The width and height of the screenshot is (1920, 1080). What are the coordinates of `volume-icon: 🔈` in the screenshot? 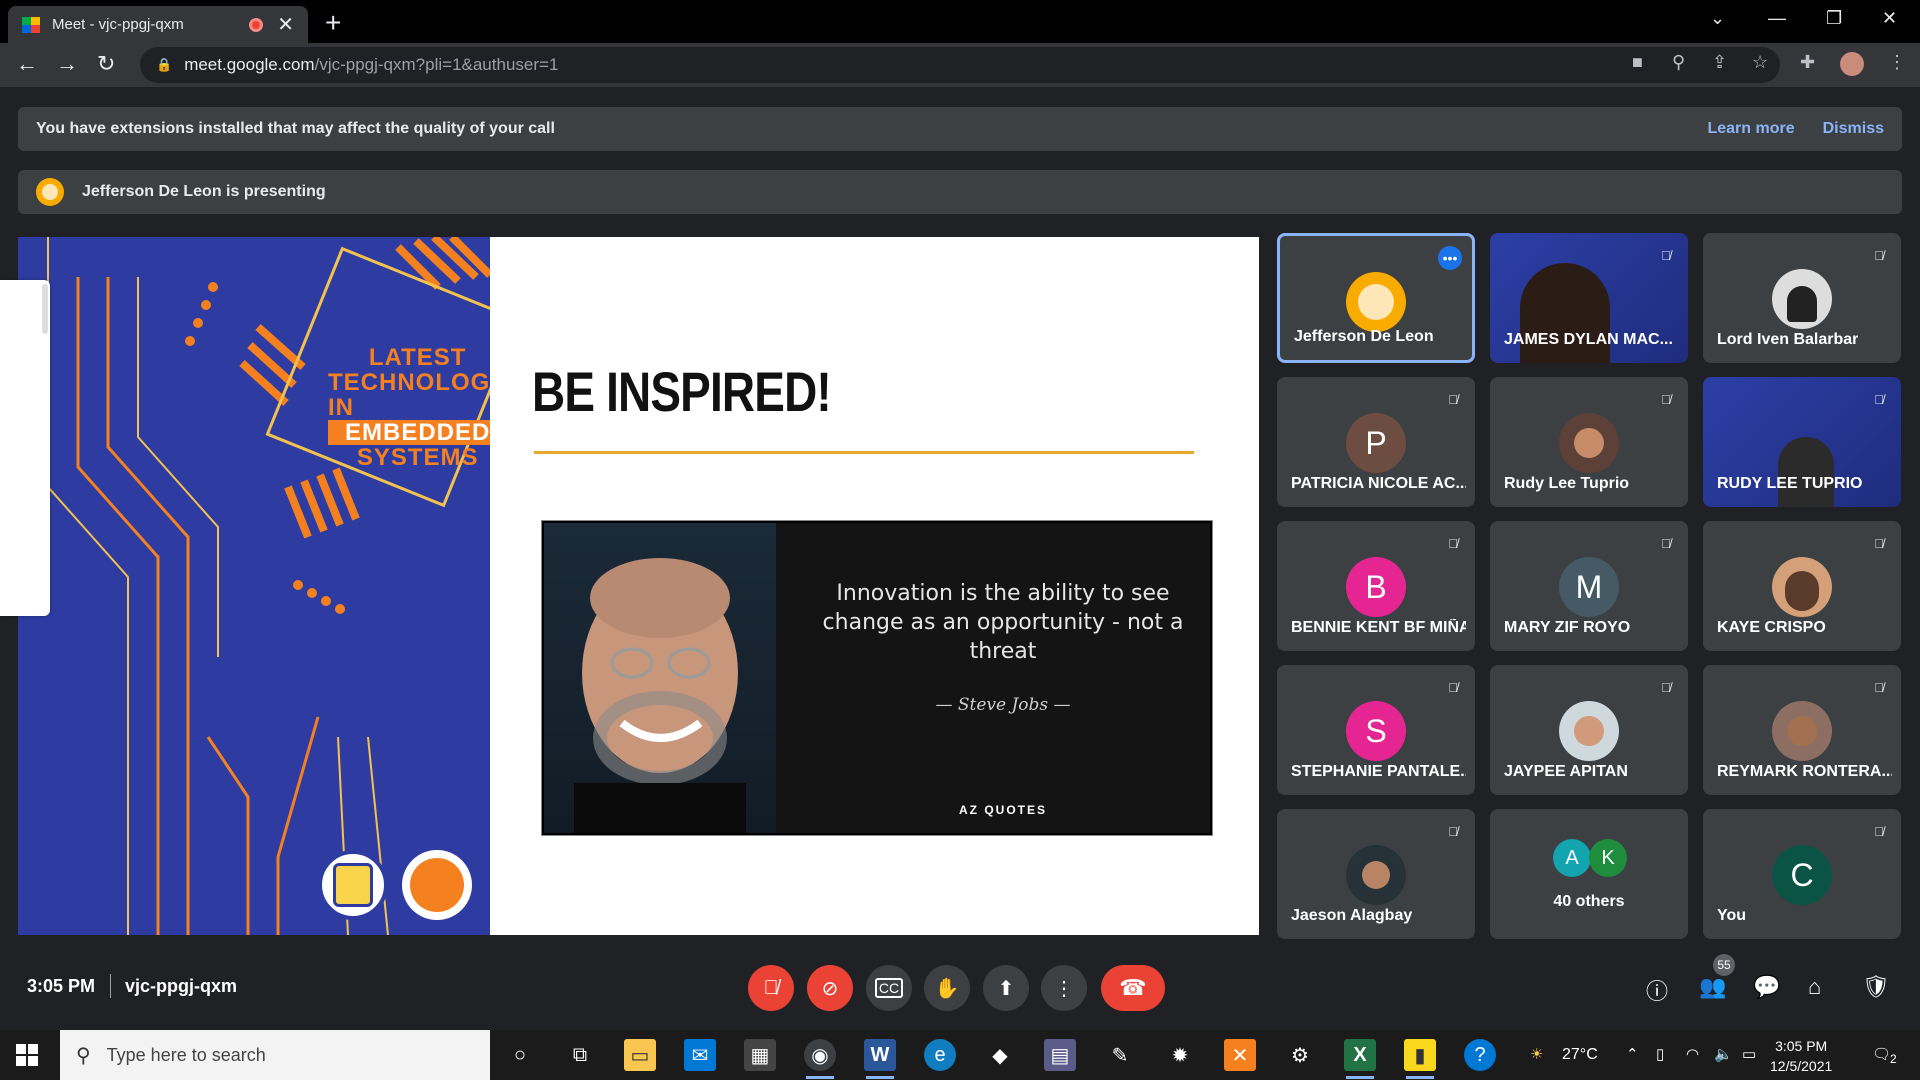 It's located at (1723, 1054).